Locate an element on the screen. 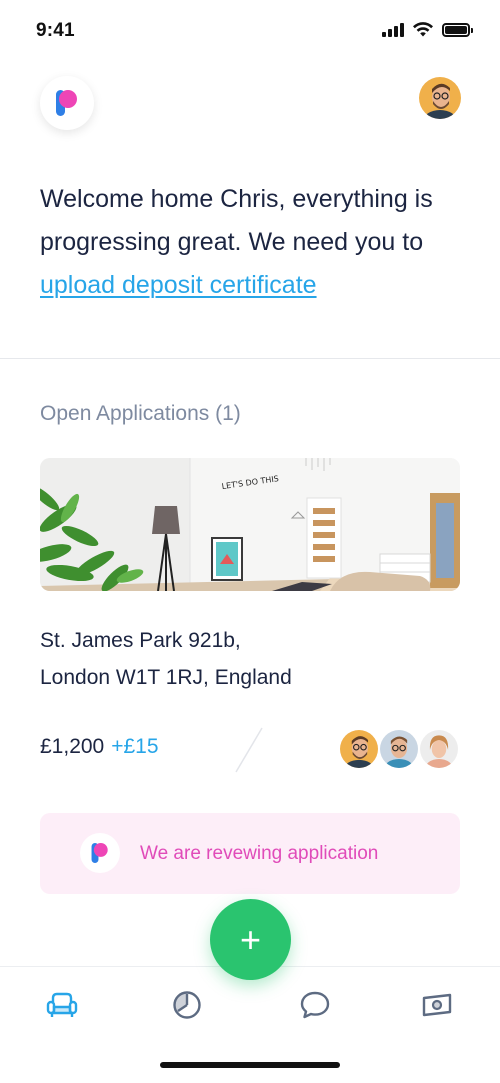 The image size is (500, 1083). tab-history is located at coordinates (187, 1005).